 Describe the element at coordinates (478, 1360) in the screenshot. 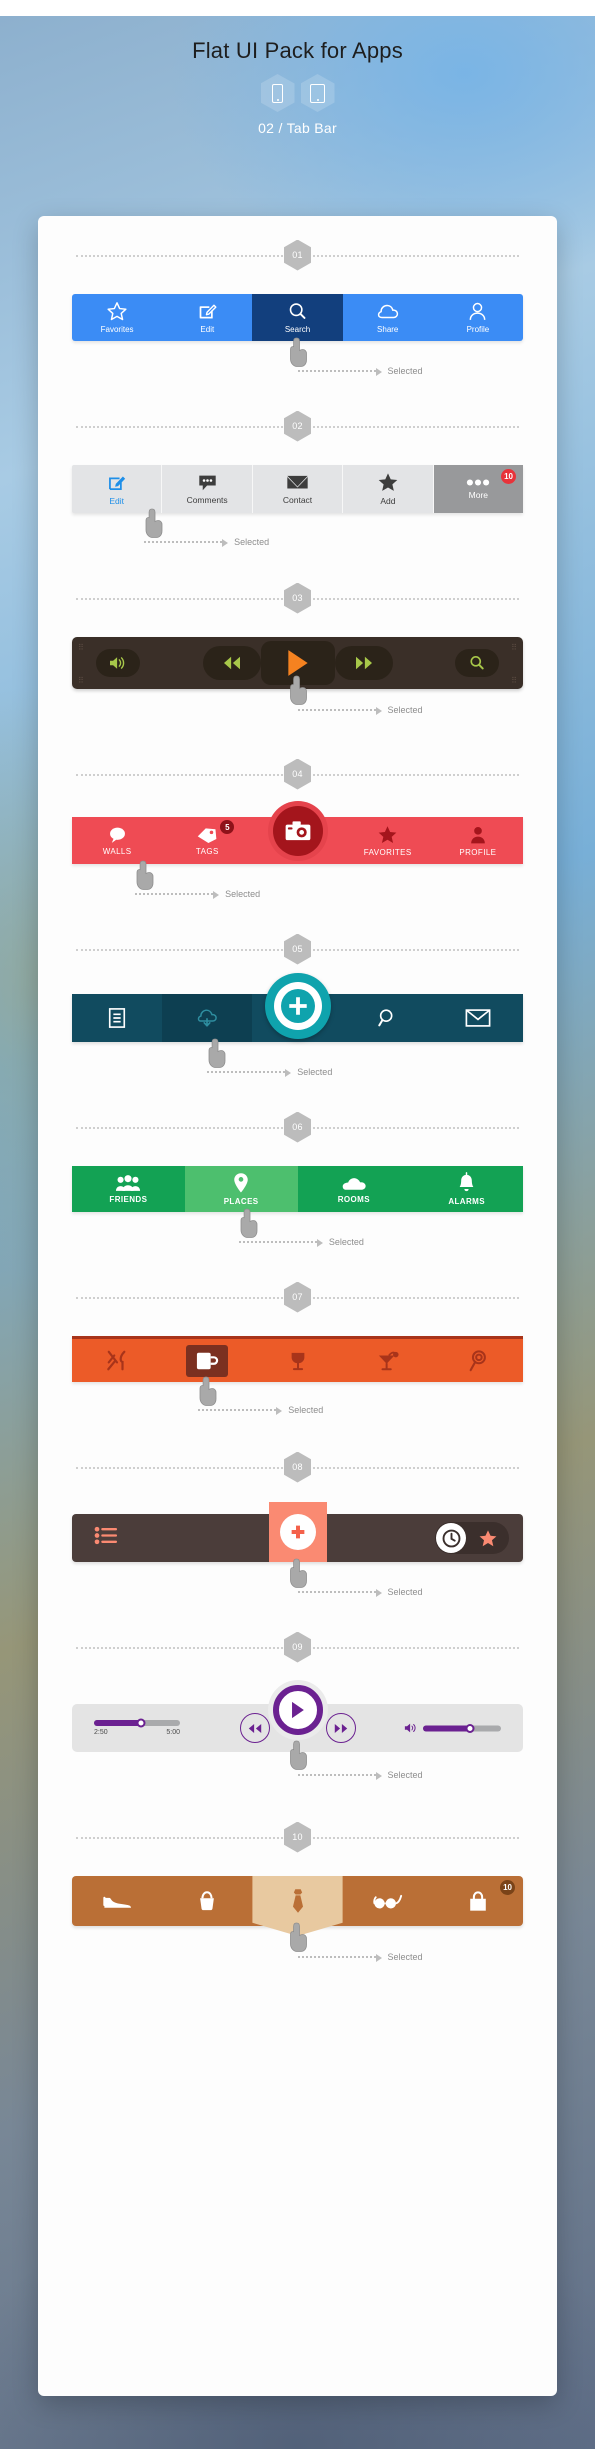

I see `tab-candy` at that location.